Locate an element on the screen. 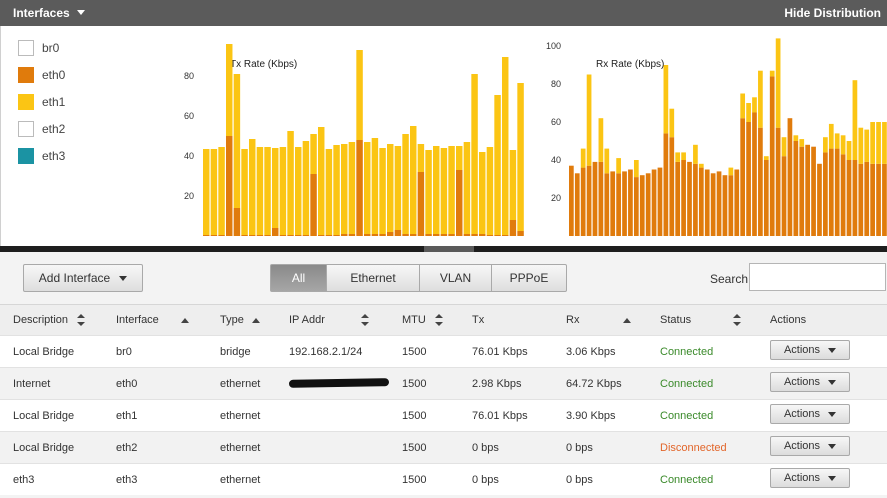 The image size is (887, 498). col-status: Status is located at coordinates (701, 320).